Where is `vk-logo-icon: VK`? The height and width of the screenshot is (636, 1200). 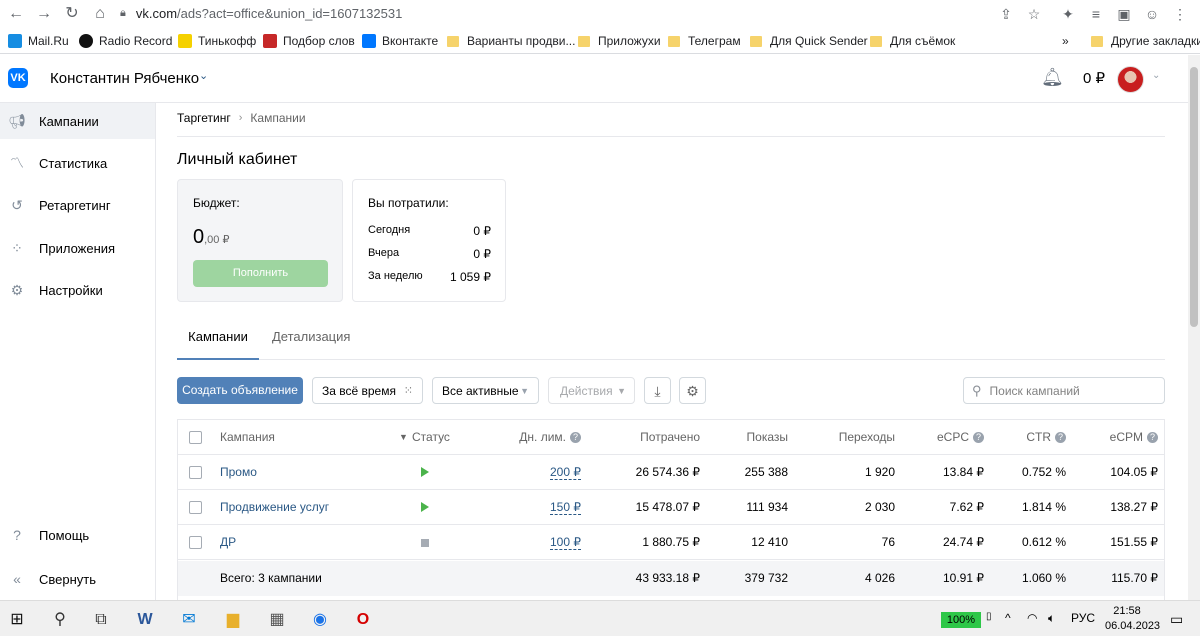
vk-logo-icon: VK is located at coordinates (18, 78).